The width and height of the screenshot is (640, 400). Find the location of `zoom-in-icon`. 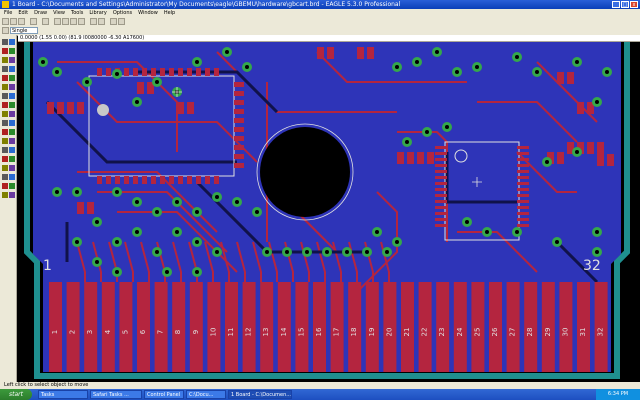

zoom-in-icon is located at coordinates (65, 21).